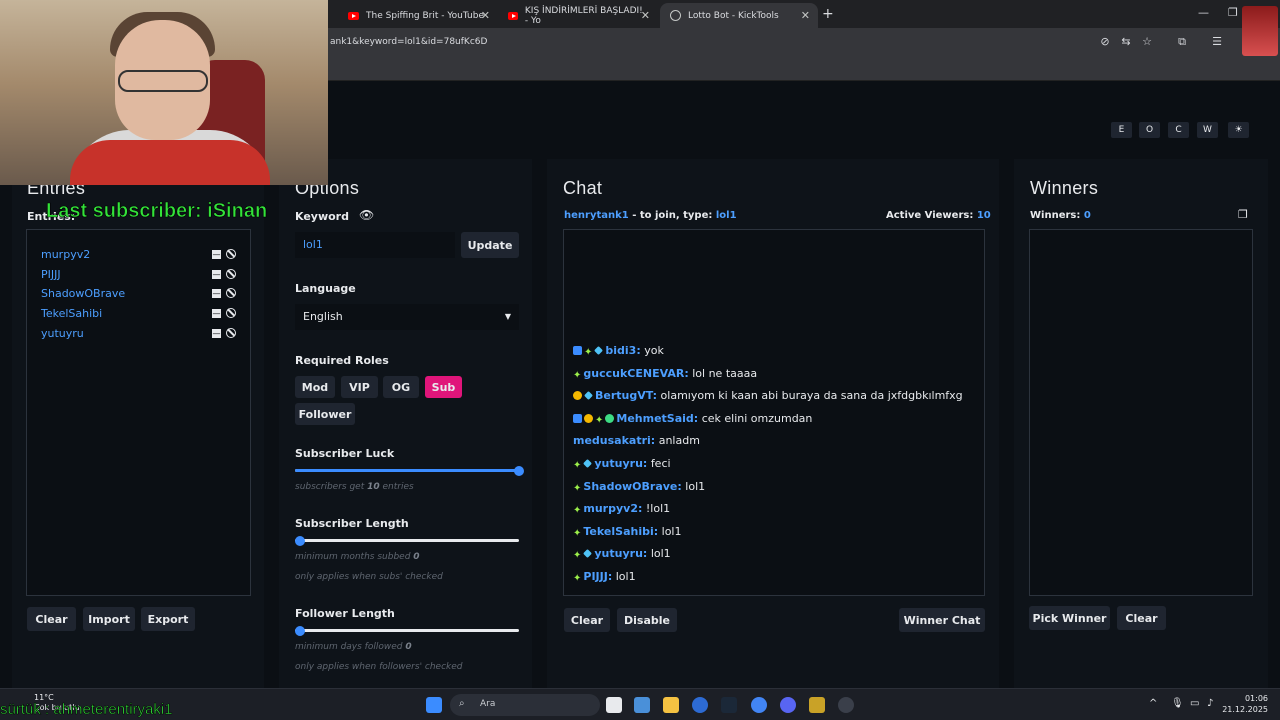 The height and width of the screenshot is (720, 1280). What do you see at coordinates (86, 710) in the screenshot?
I see `follower-ticker-overlay: sürtük : ahmeterentiryaki1` at bounding box center [86, 710].